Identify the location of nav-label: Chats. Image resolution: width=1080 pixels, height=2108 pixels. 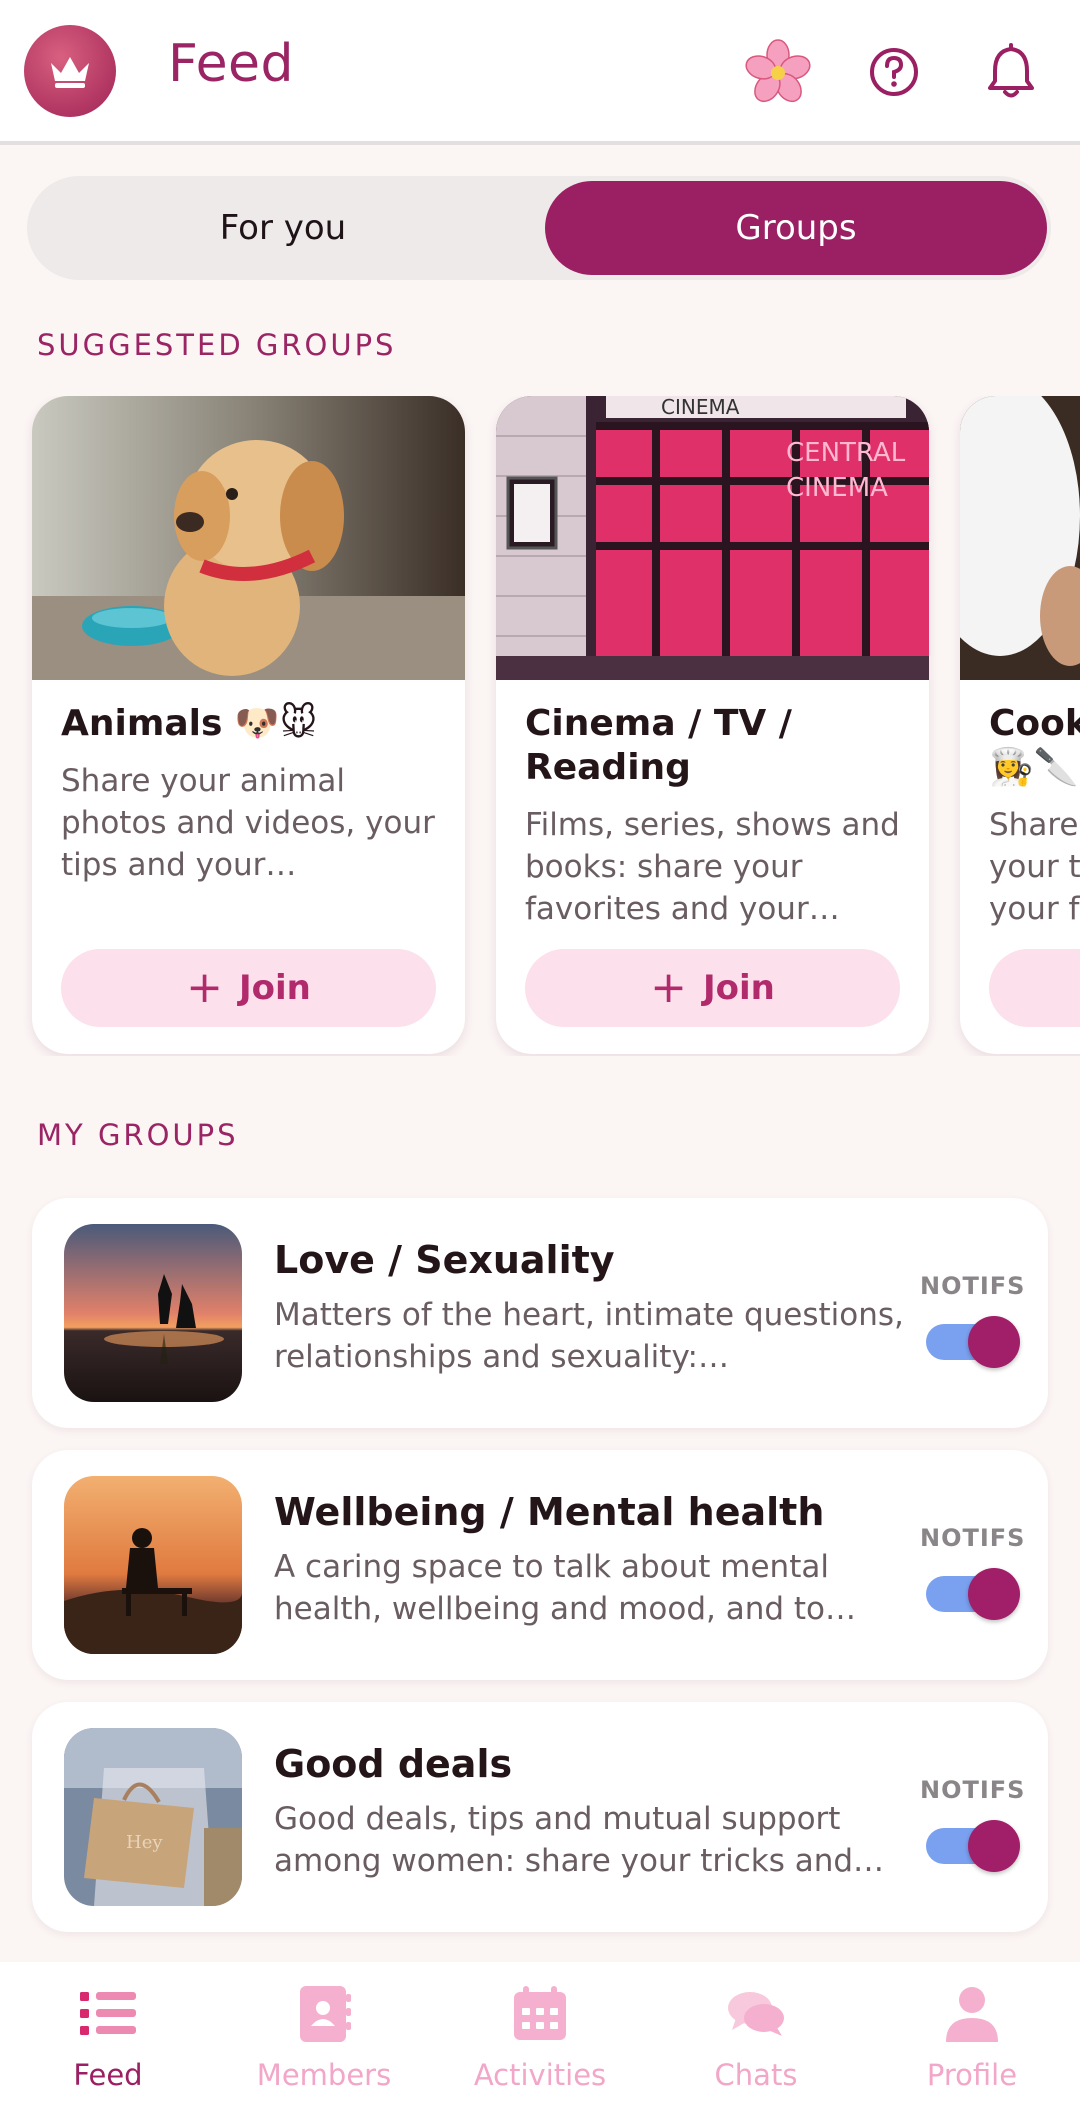
(756, 2075).